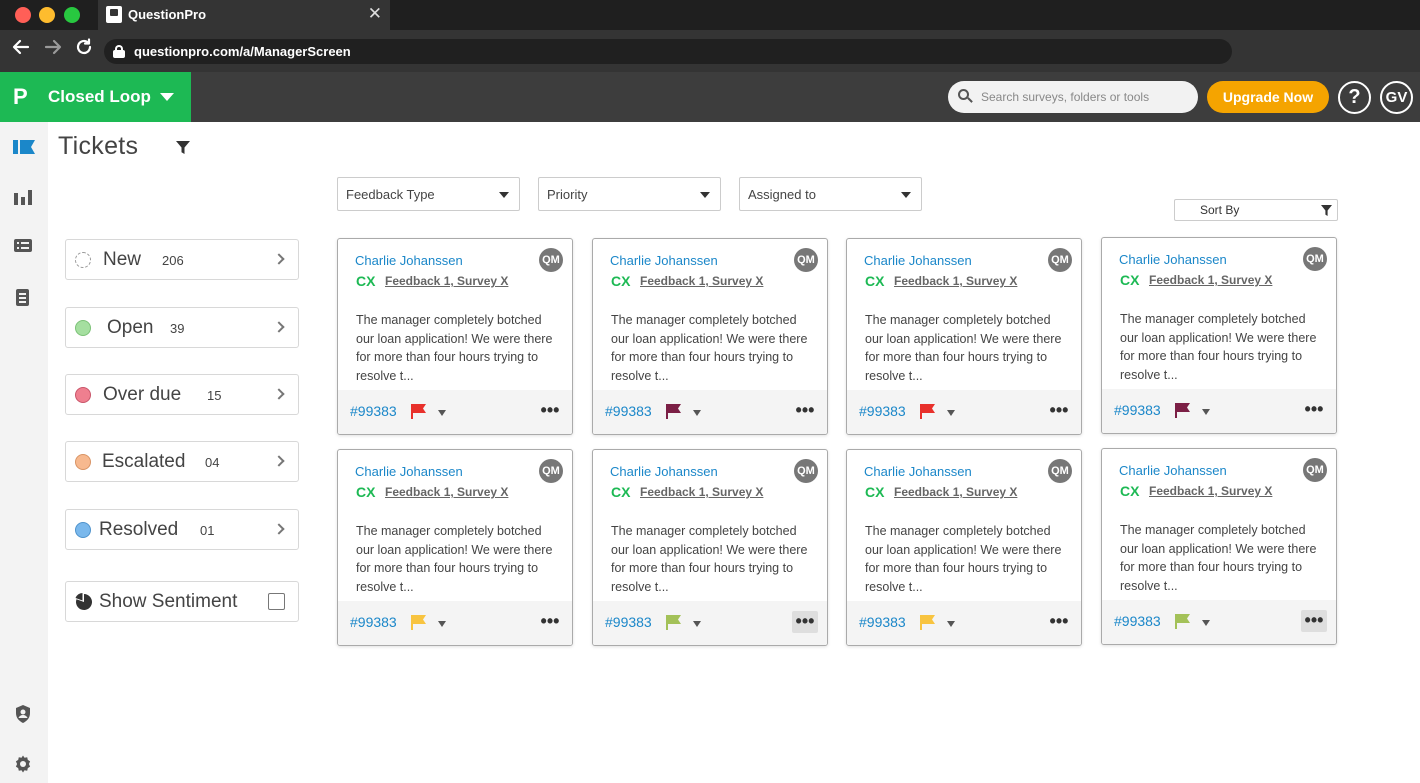 This screenshot has width=1420, height=783. I want to click on shield-user-icon, so click(24, 715).